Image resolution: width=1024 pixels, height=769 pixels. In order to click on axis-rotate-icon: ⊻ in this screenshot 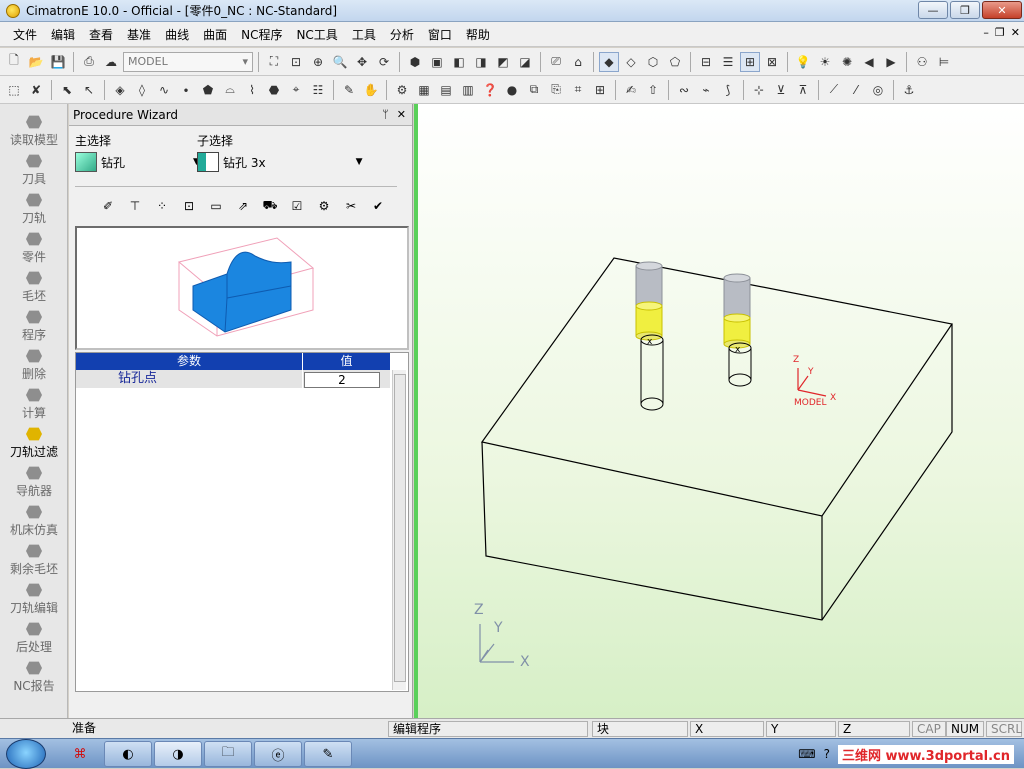, I will do `click(781, 90)`.